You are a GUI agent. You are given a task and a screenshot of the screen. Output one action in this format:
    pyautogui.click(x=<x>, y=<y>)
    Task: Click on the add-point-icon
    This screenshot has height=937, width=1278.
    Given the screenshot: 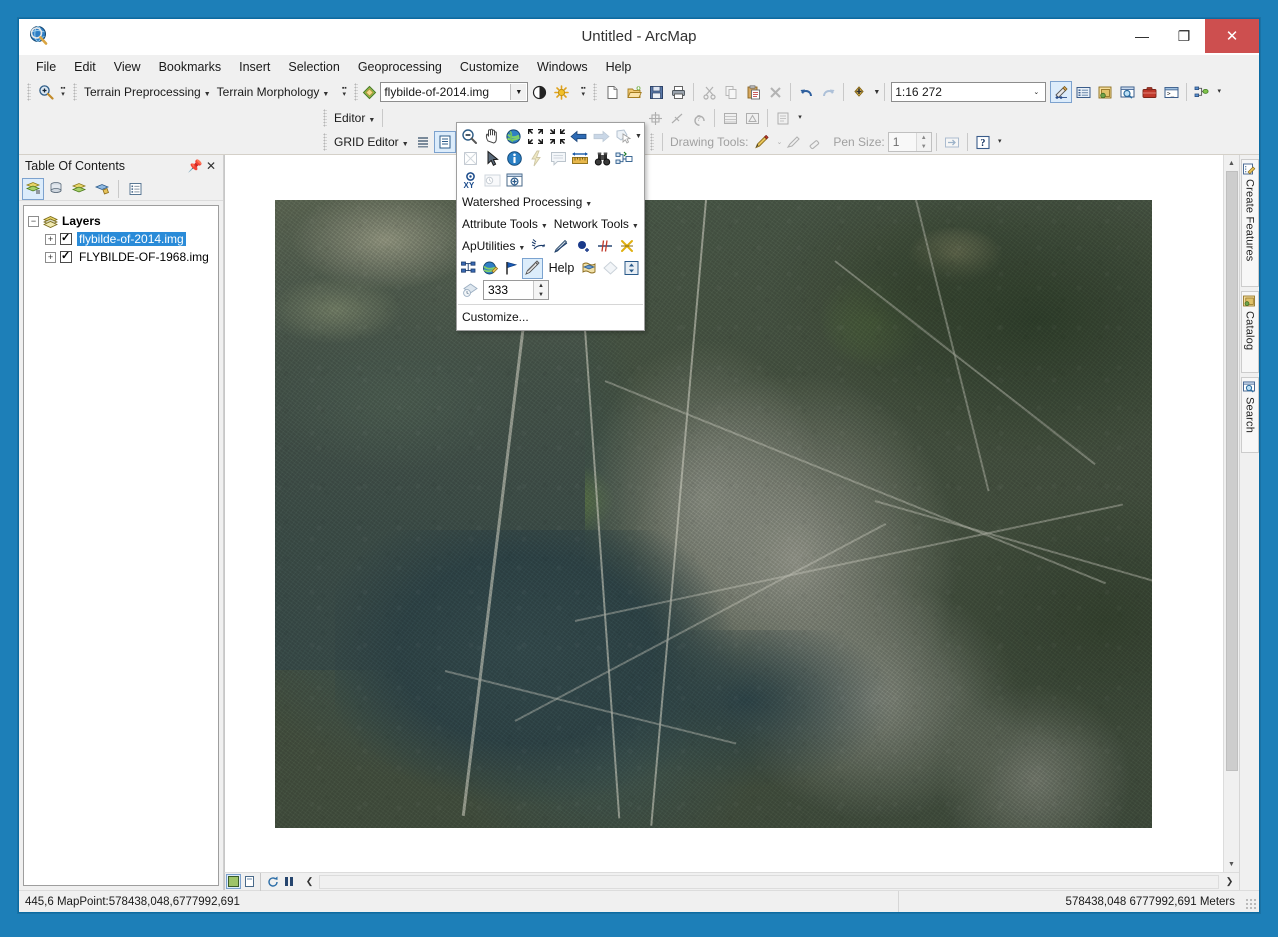 What is the action you would take?
    pyautogui.click(x=583, y=246)
    